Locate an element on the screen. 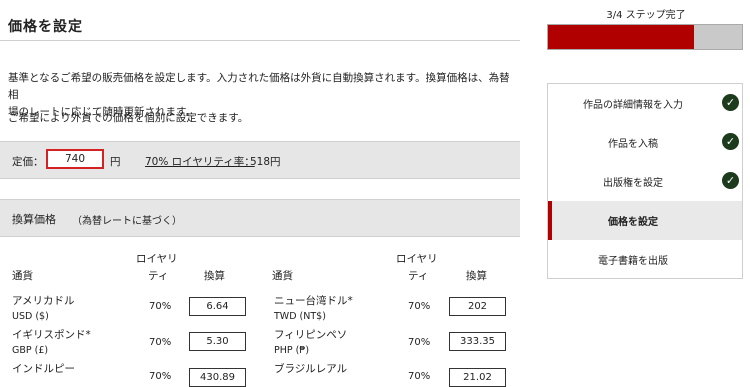  step-set-price: 価格を設定 is located at coordinates (645, 220).